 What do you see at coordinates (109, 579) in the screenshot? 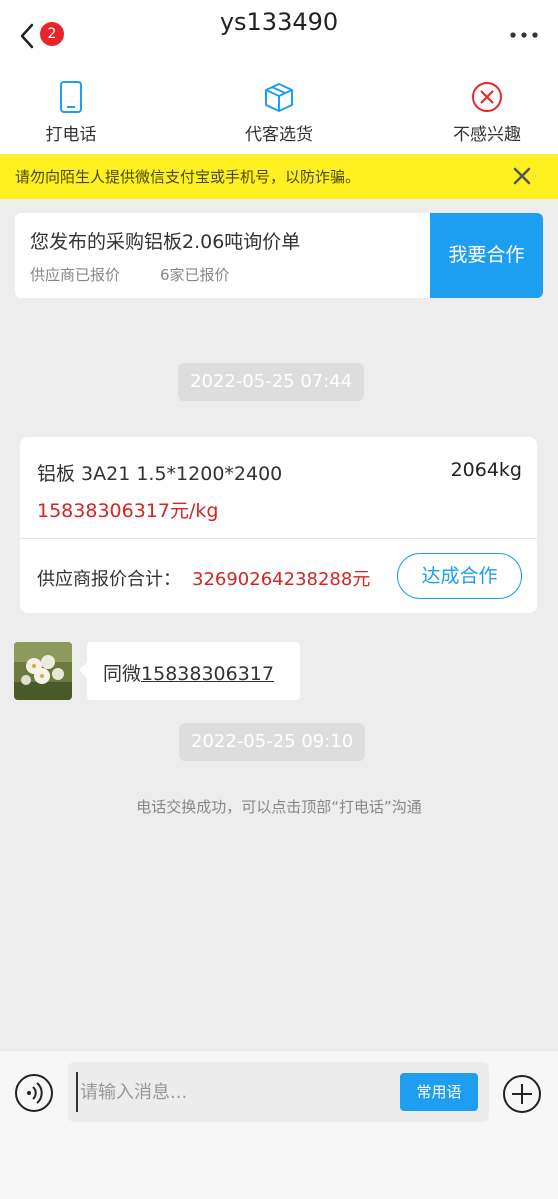
I see `quote-total-label: 供应商报价合计：` at bounding box center [109, 579].